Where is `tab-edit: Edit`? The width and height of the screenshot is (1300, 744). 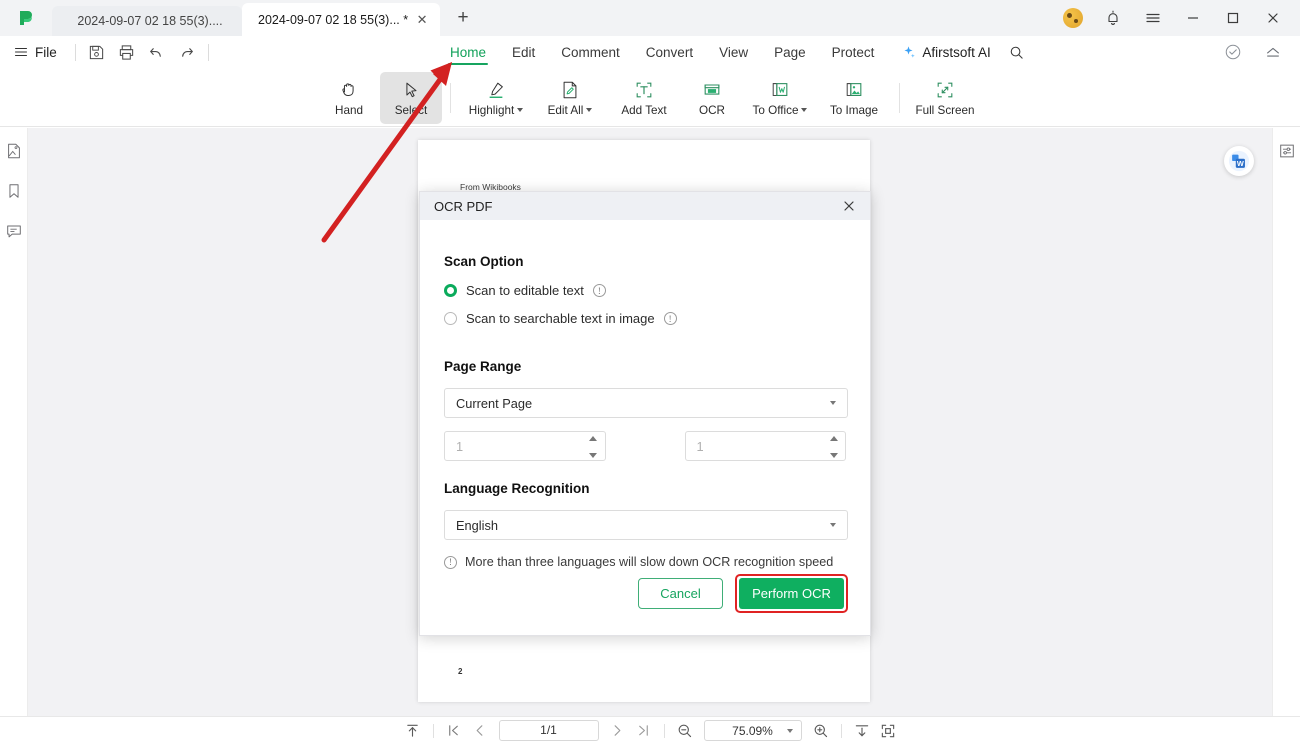
tab-edit: Edit is located at coordinates (523, 52).